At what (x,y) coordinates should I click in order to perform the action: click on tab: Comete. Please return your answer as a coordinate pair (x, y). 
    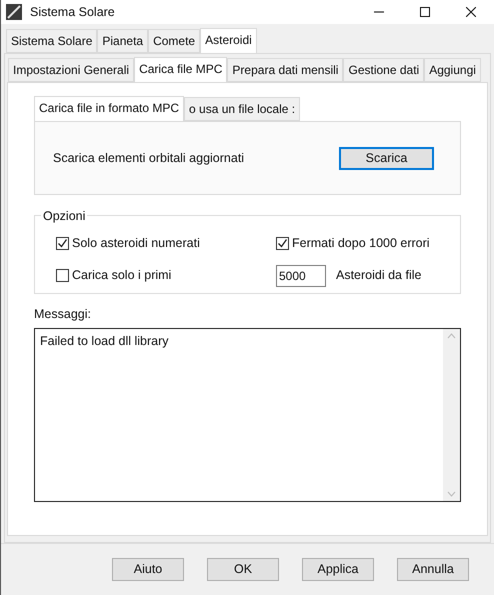
    Looking at the image, I should click on (174, 41).